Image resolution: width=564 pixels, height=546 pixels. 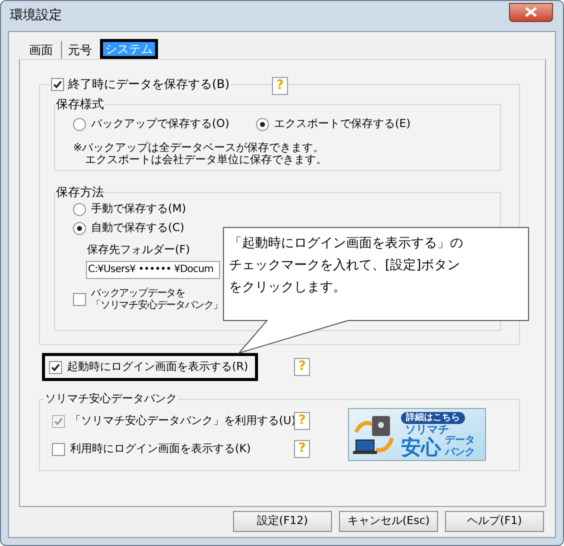 What do you see at coordinates (460, 440) in the screenshot?
I see `banner-text: データ` at bounding box center [460, 440].